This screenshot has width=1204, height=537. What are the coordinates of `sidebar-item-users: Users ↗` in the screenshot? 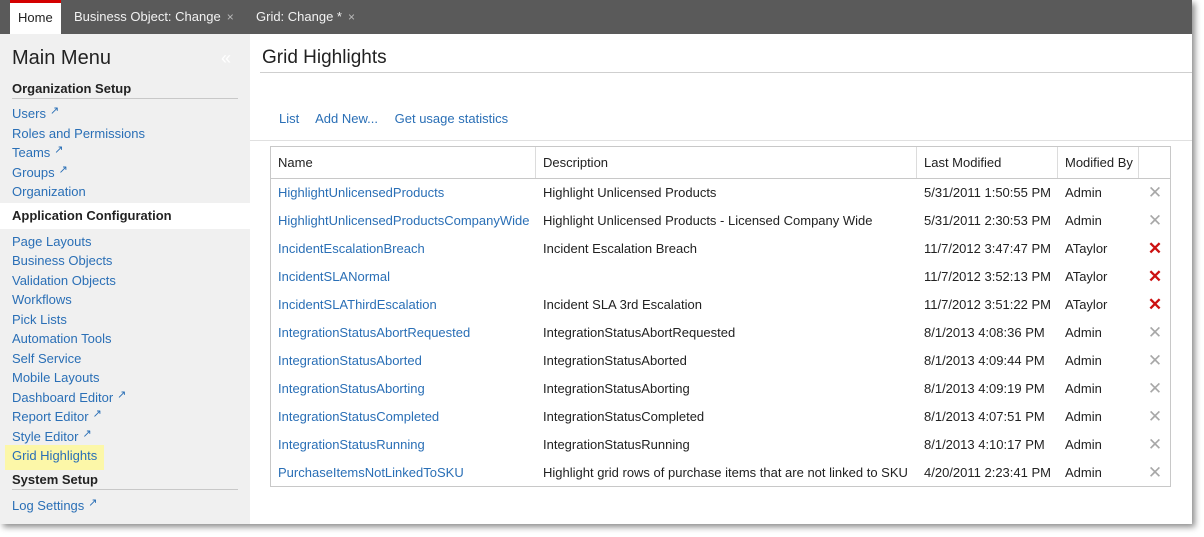 It's located at (35, 113).